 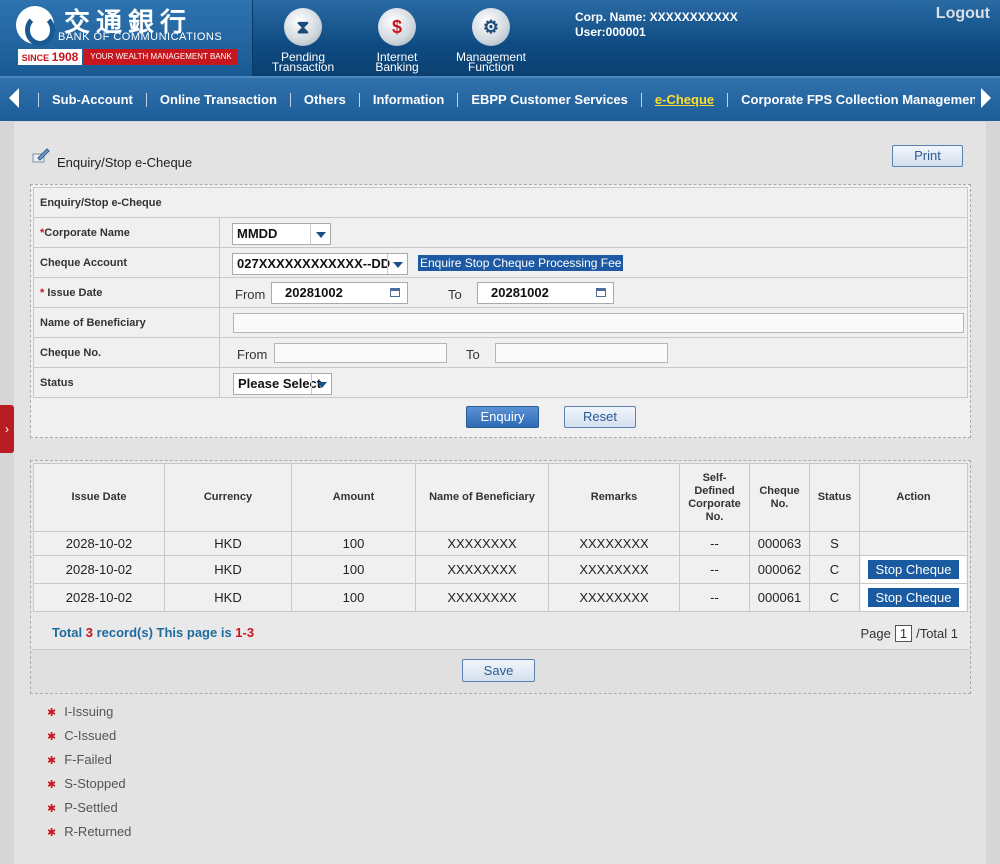 What do you see at coordinates (520, 292) in the screenshot?
I see `issue-date-to-value: 20281002` at bounding box center [520, 292].